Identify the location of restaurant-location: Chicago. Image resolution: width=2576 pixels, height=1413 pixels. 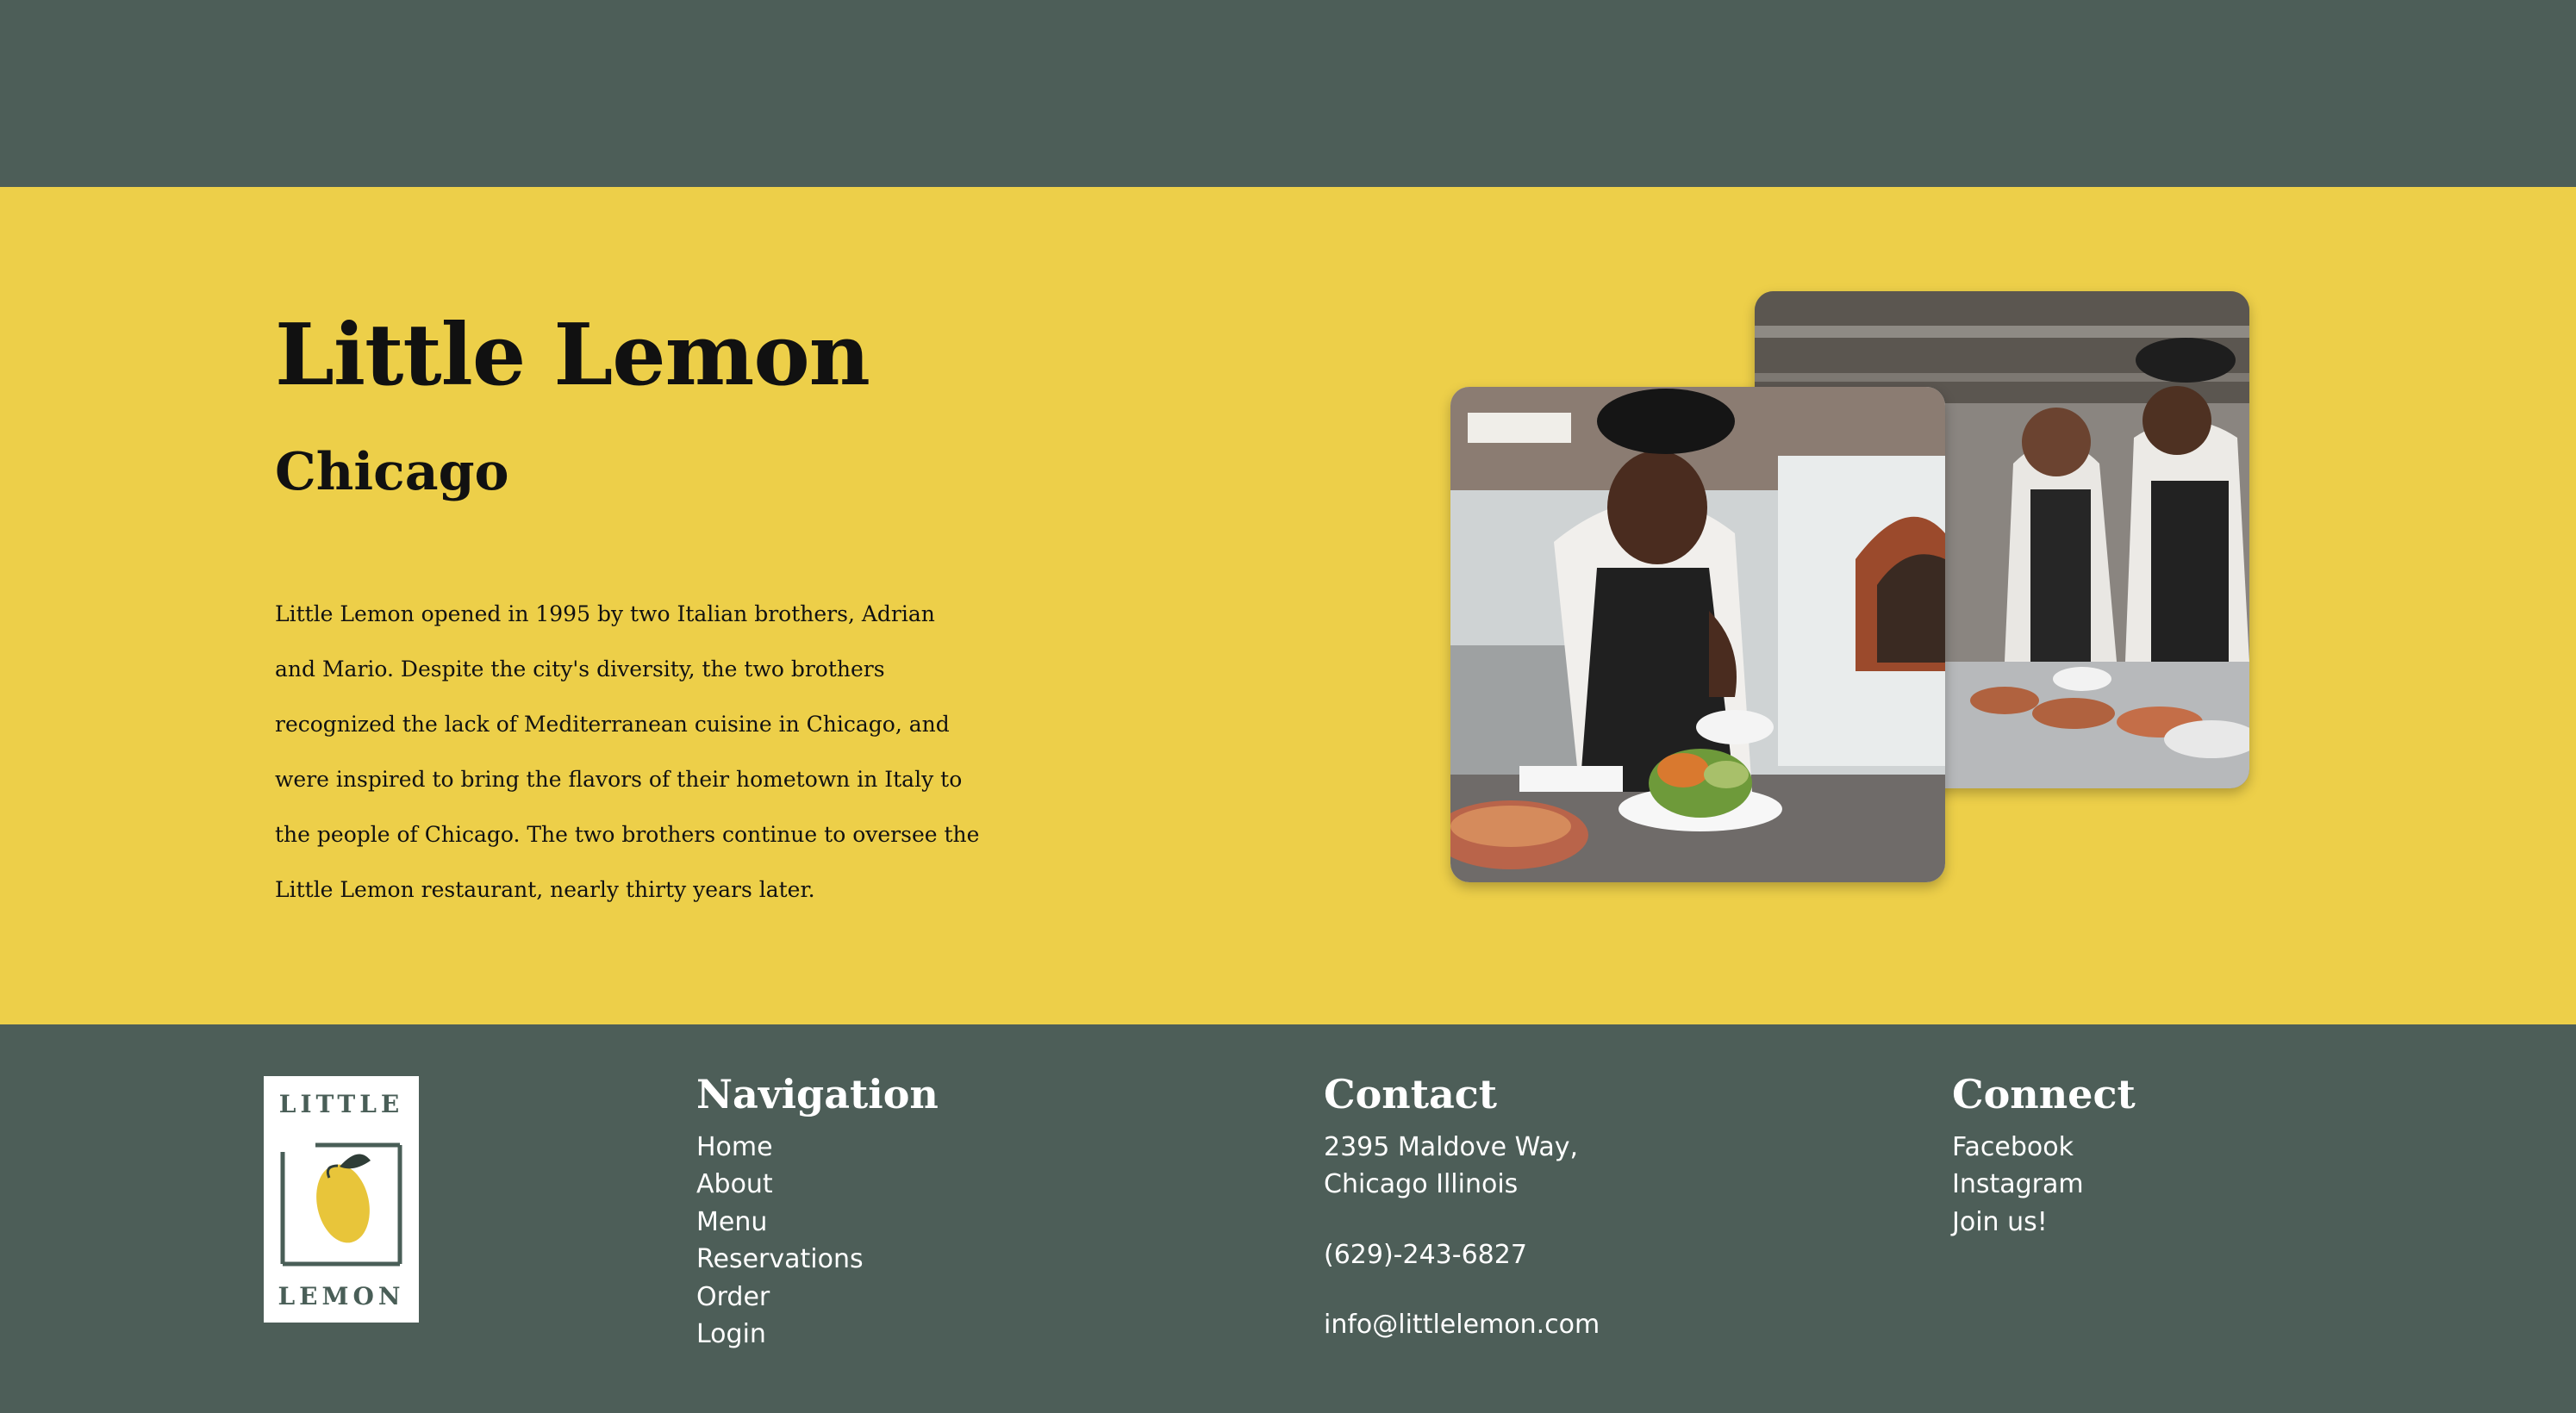
(392, 472).